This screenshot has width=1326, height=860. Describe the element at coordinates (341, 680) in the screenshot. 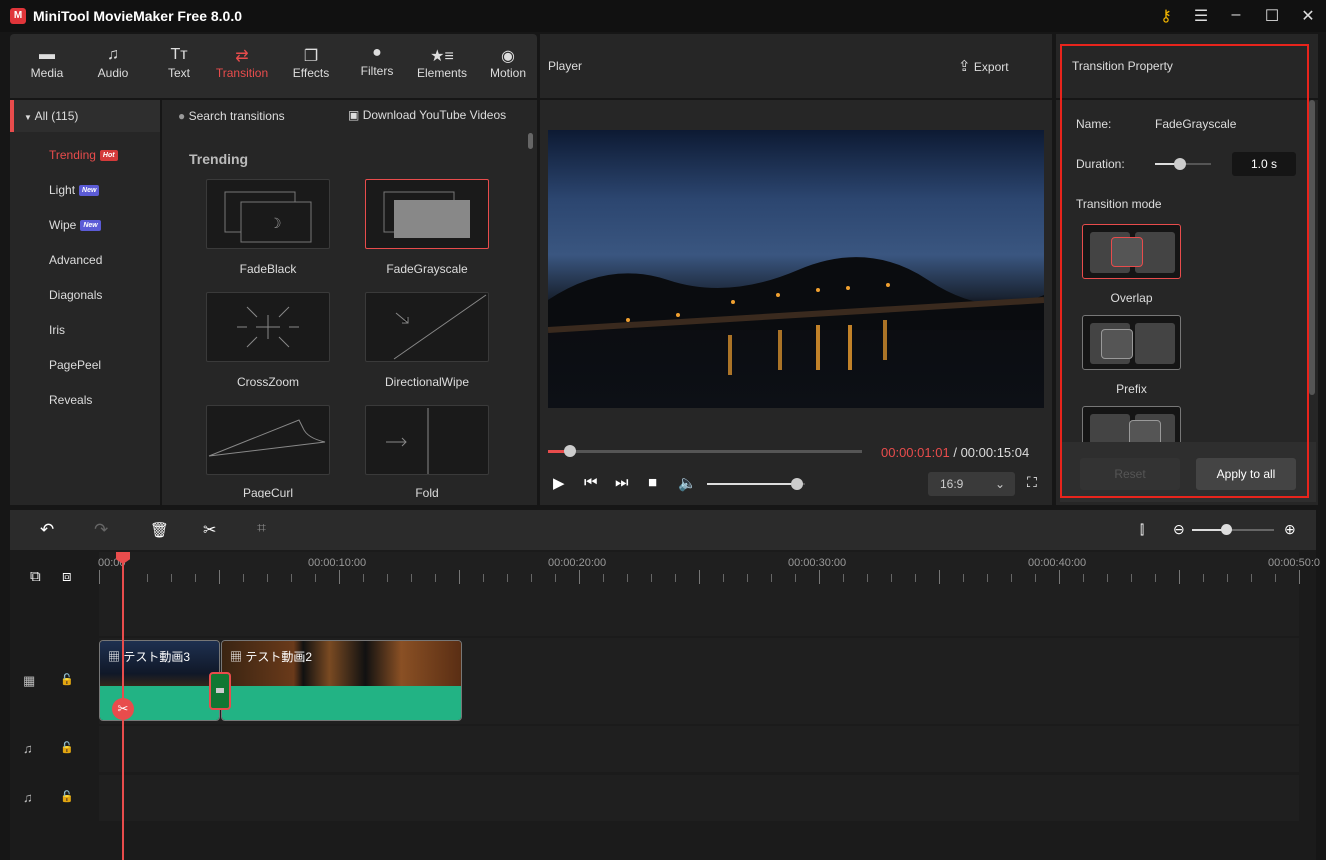

I see `video-clip: ▦ テスト動画2` at that location.